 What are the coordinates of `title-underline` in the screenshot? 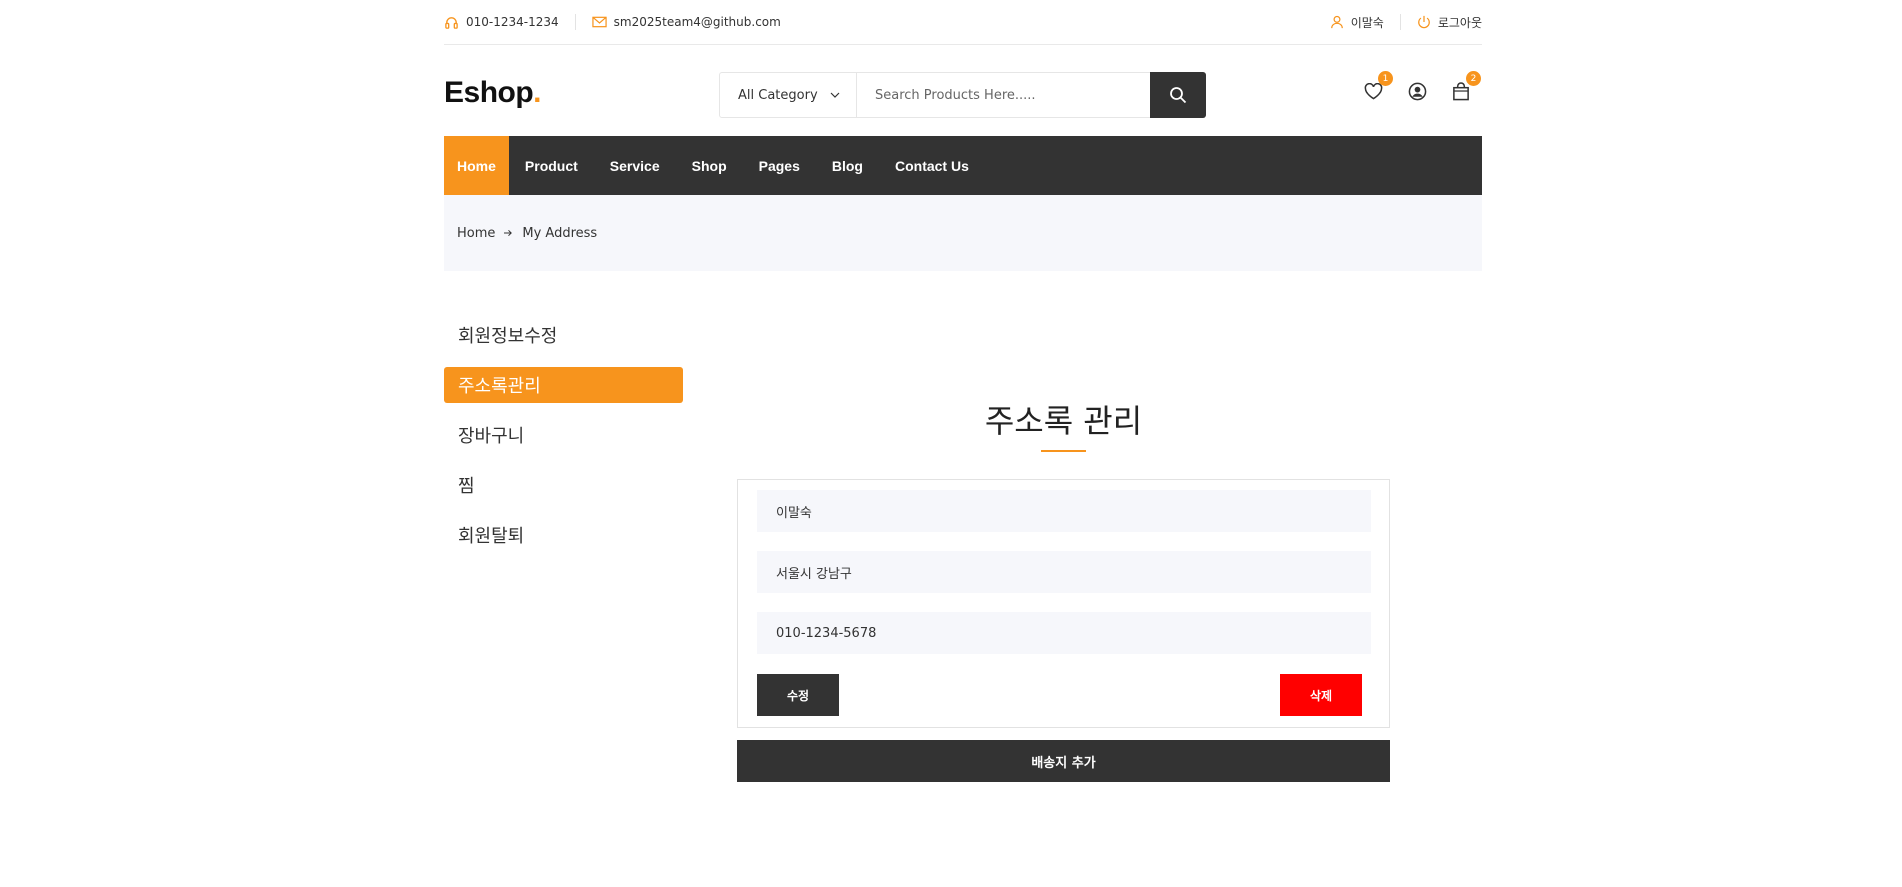 It's located at (1063, 451).